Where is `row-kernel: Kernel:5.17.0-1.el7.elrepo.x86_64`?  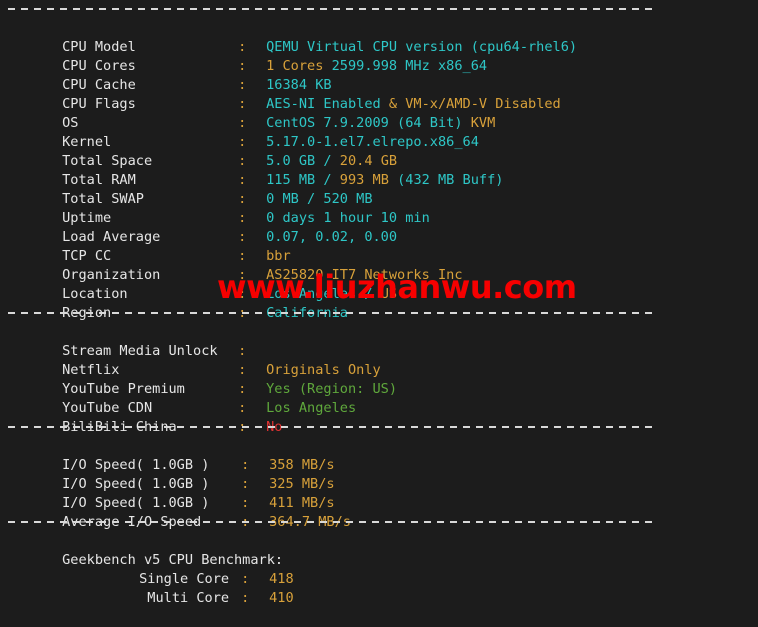 row-kernel: Kernel:5.17.0-1.el7.elrepo.x86_64 is located at coordinates (379, 132).